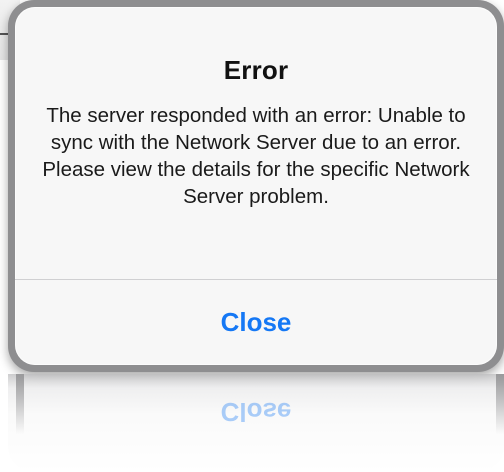 The height and width of the screenshot is (472, 504). Describe the element at coordinates (256, 70) in the screenshot. I see `alert-title: Error` at that location.